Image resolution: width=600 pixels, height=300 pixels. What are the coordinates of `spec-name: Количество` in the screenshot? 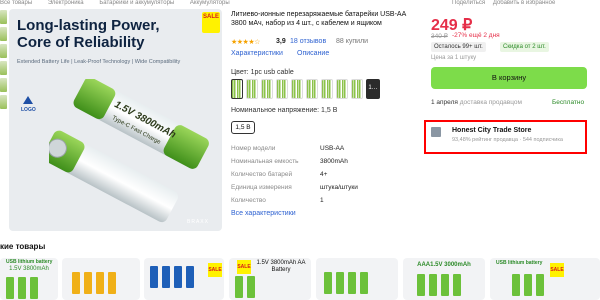 It's located at (248, 200).